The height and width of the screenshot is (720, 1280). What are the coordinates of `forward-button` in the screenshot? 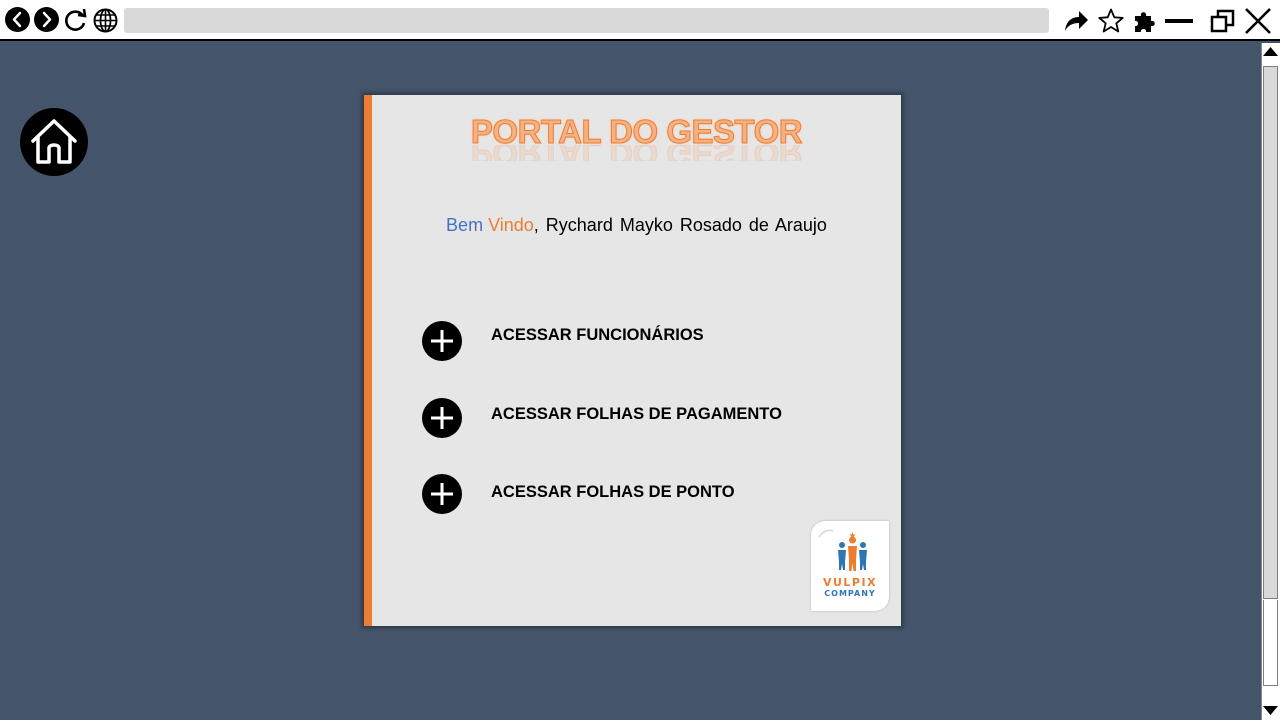 It's located at (46, 19).